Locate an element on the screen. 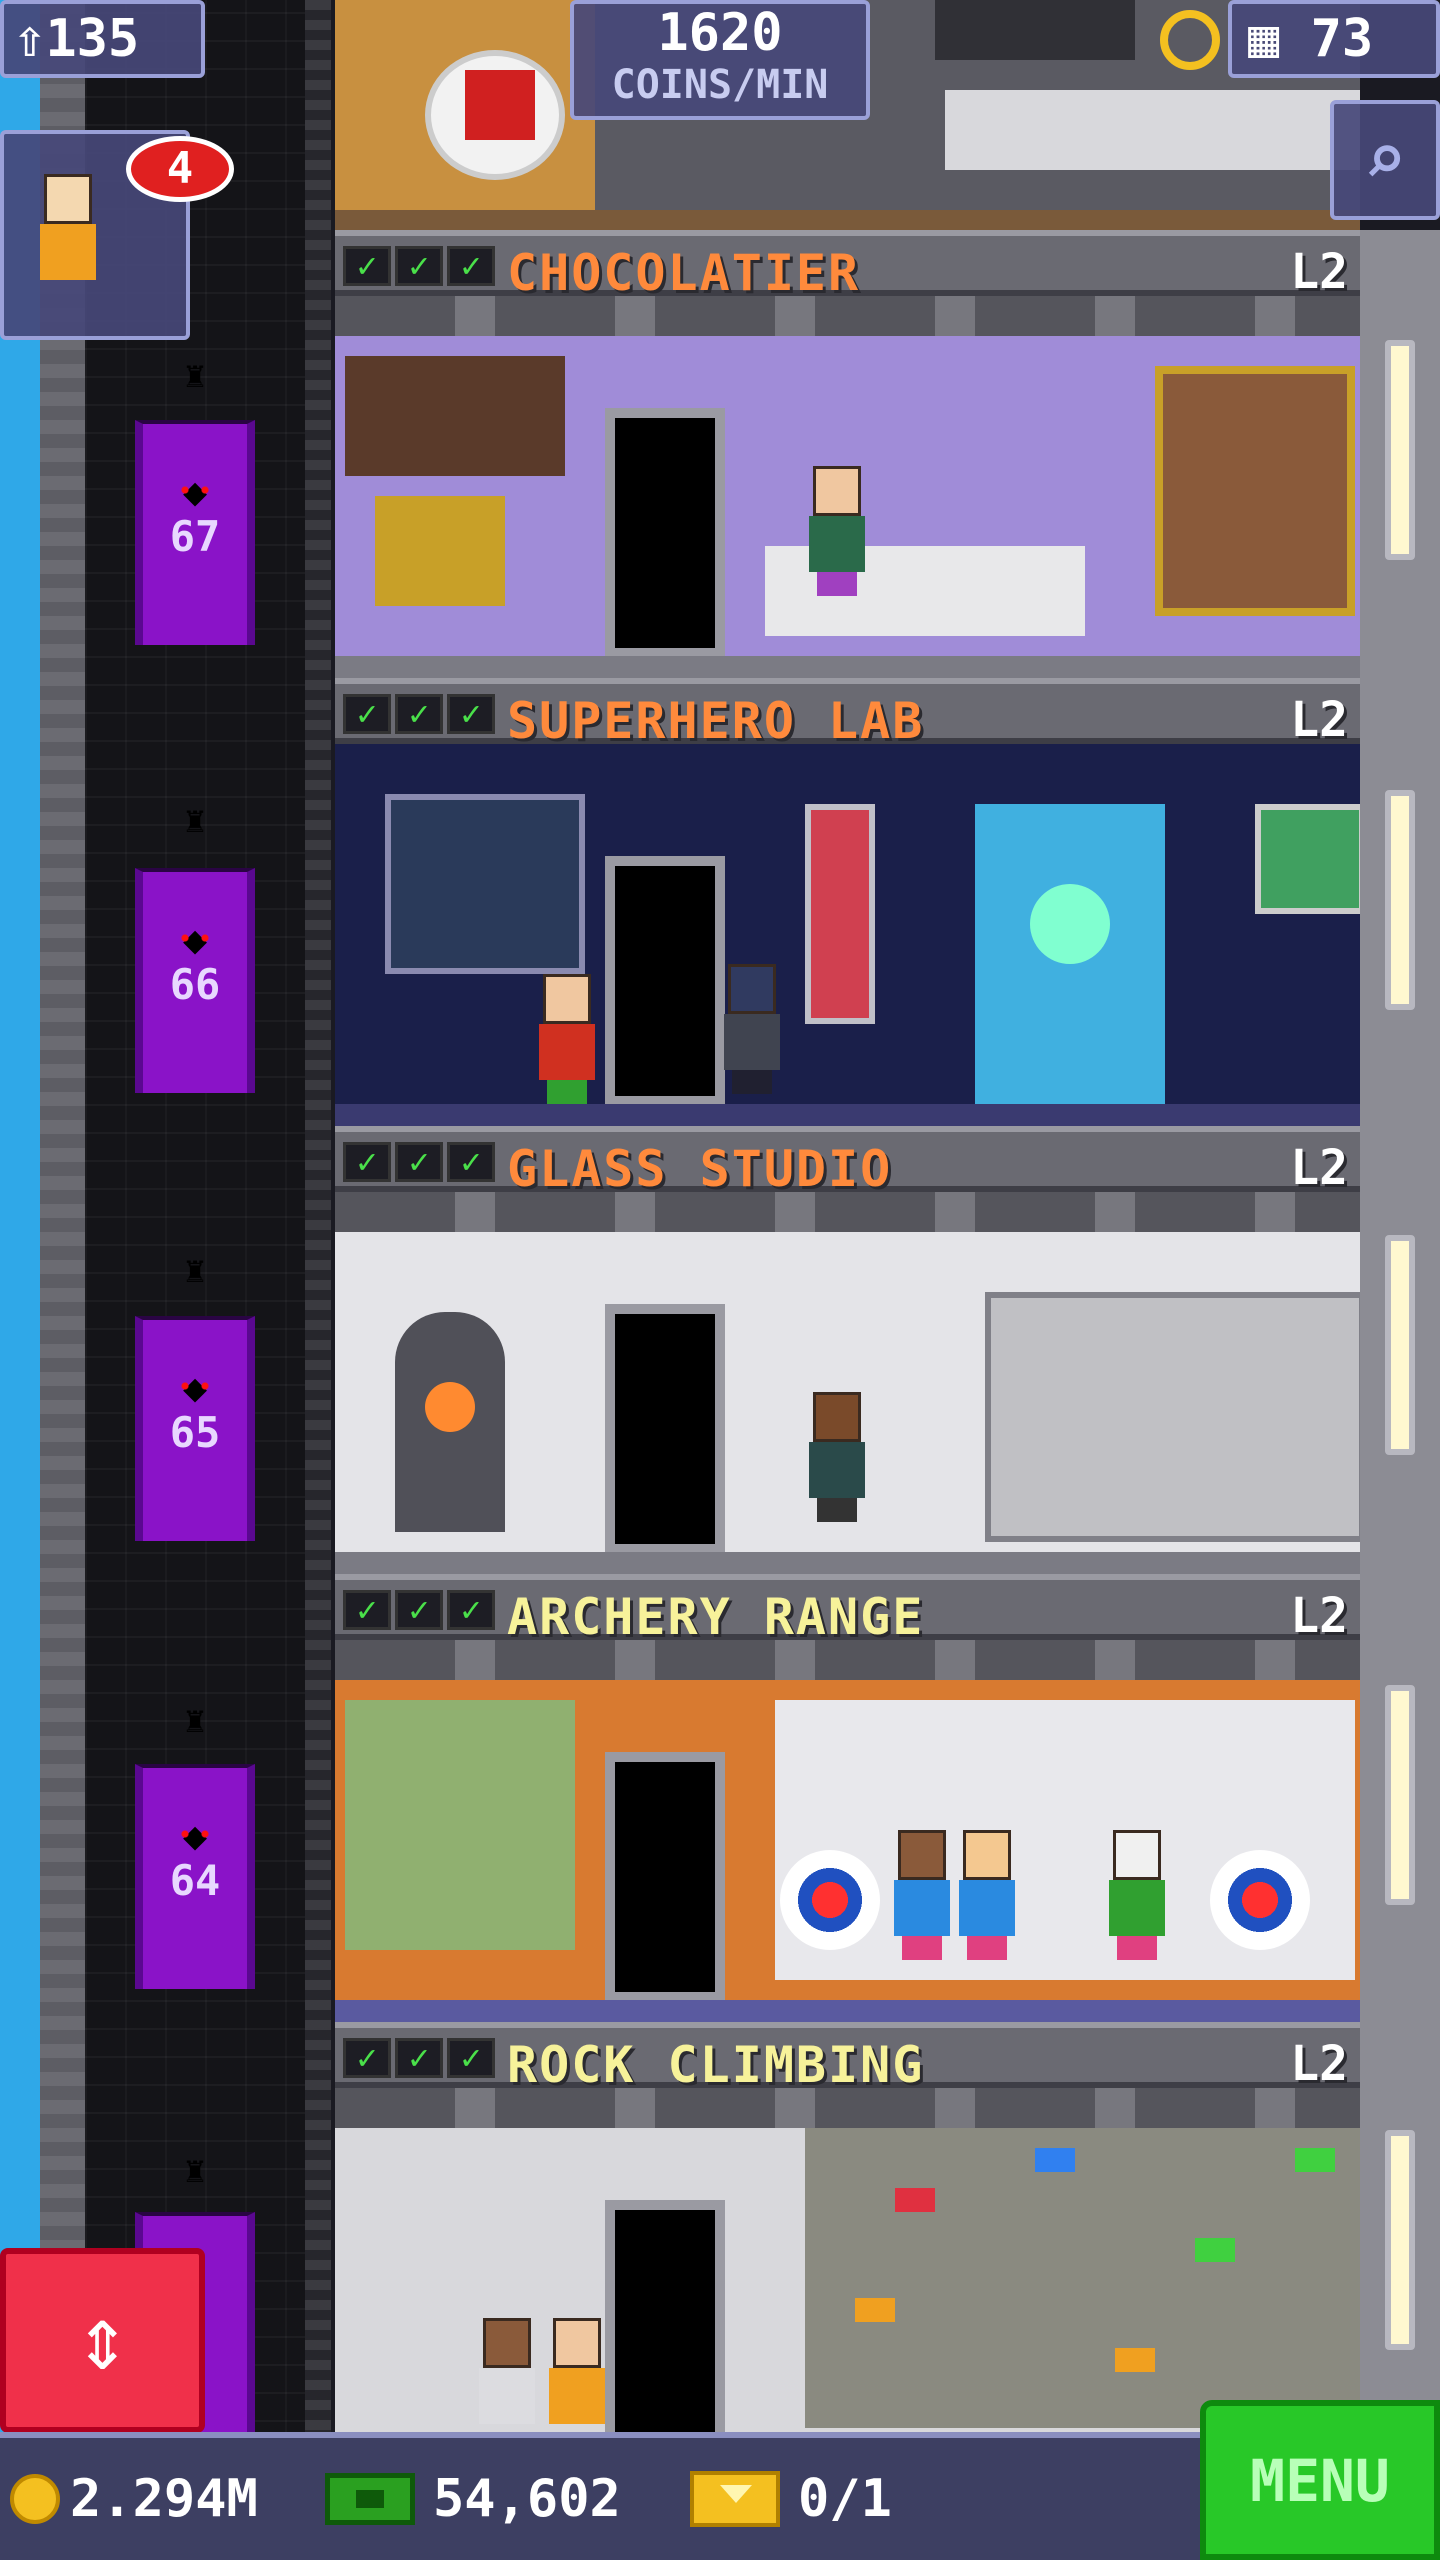 The width and height of the screenshot is (1440, 2560). batman-avatar is located at coordinates (752, 1029).